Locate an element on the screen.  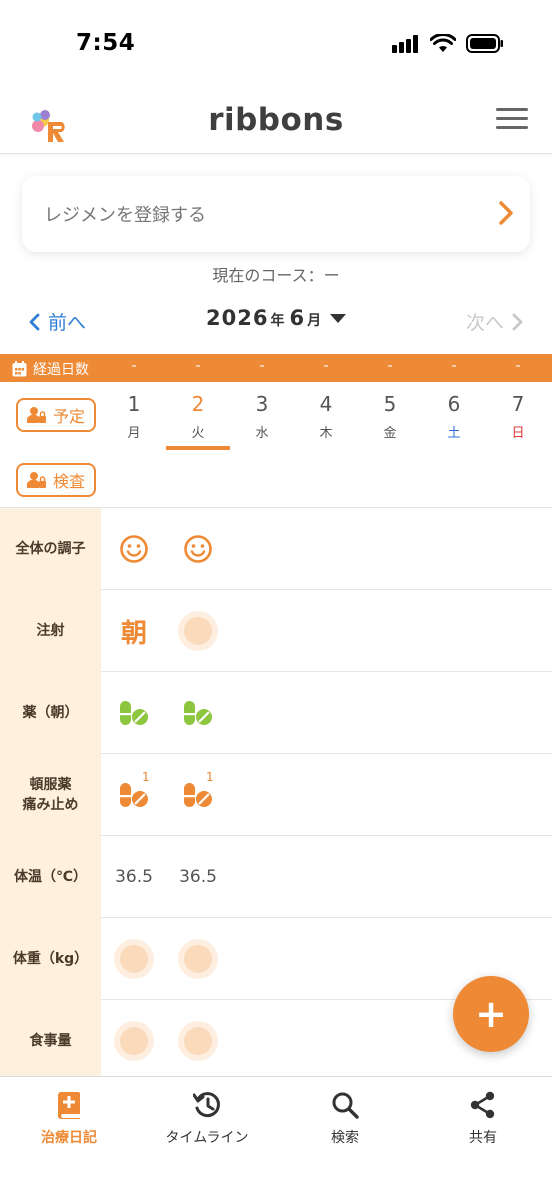
elapsed-days-label: 経過日数 is located at coordinates (50, 369).